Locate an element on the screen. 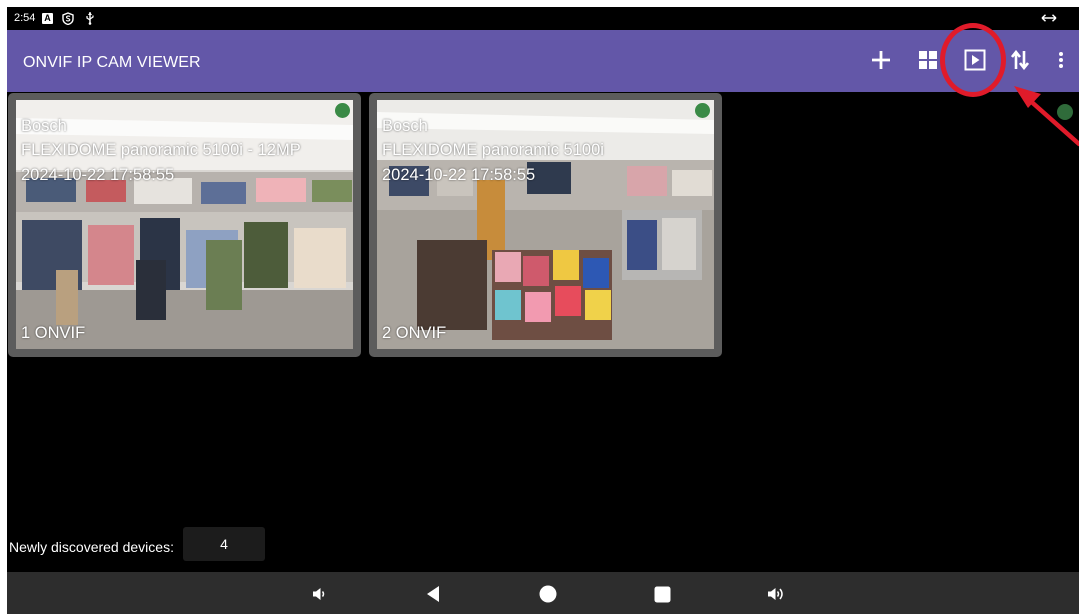 This screenshot has height=614, width=1079. play-icon is located at coordinates (975, 60).